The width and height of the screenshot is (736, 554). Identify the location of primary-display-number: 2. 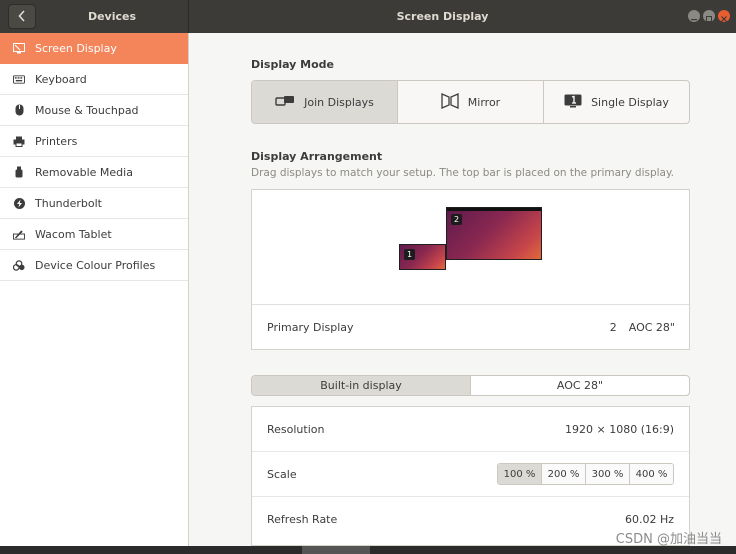
(613, 327).